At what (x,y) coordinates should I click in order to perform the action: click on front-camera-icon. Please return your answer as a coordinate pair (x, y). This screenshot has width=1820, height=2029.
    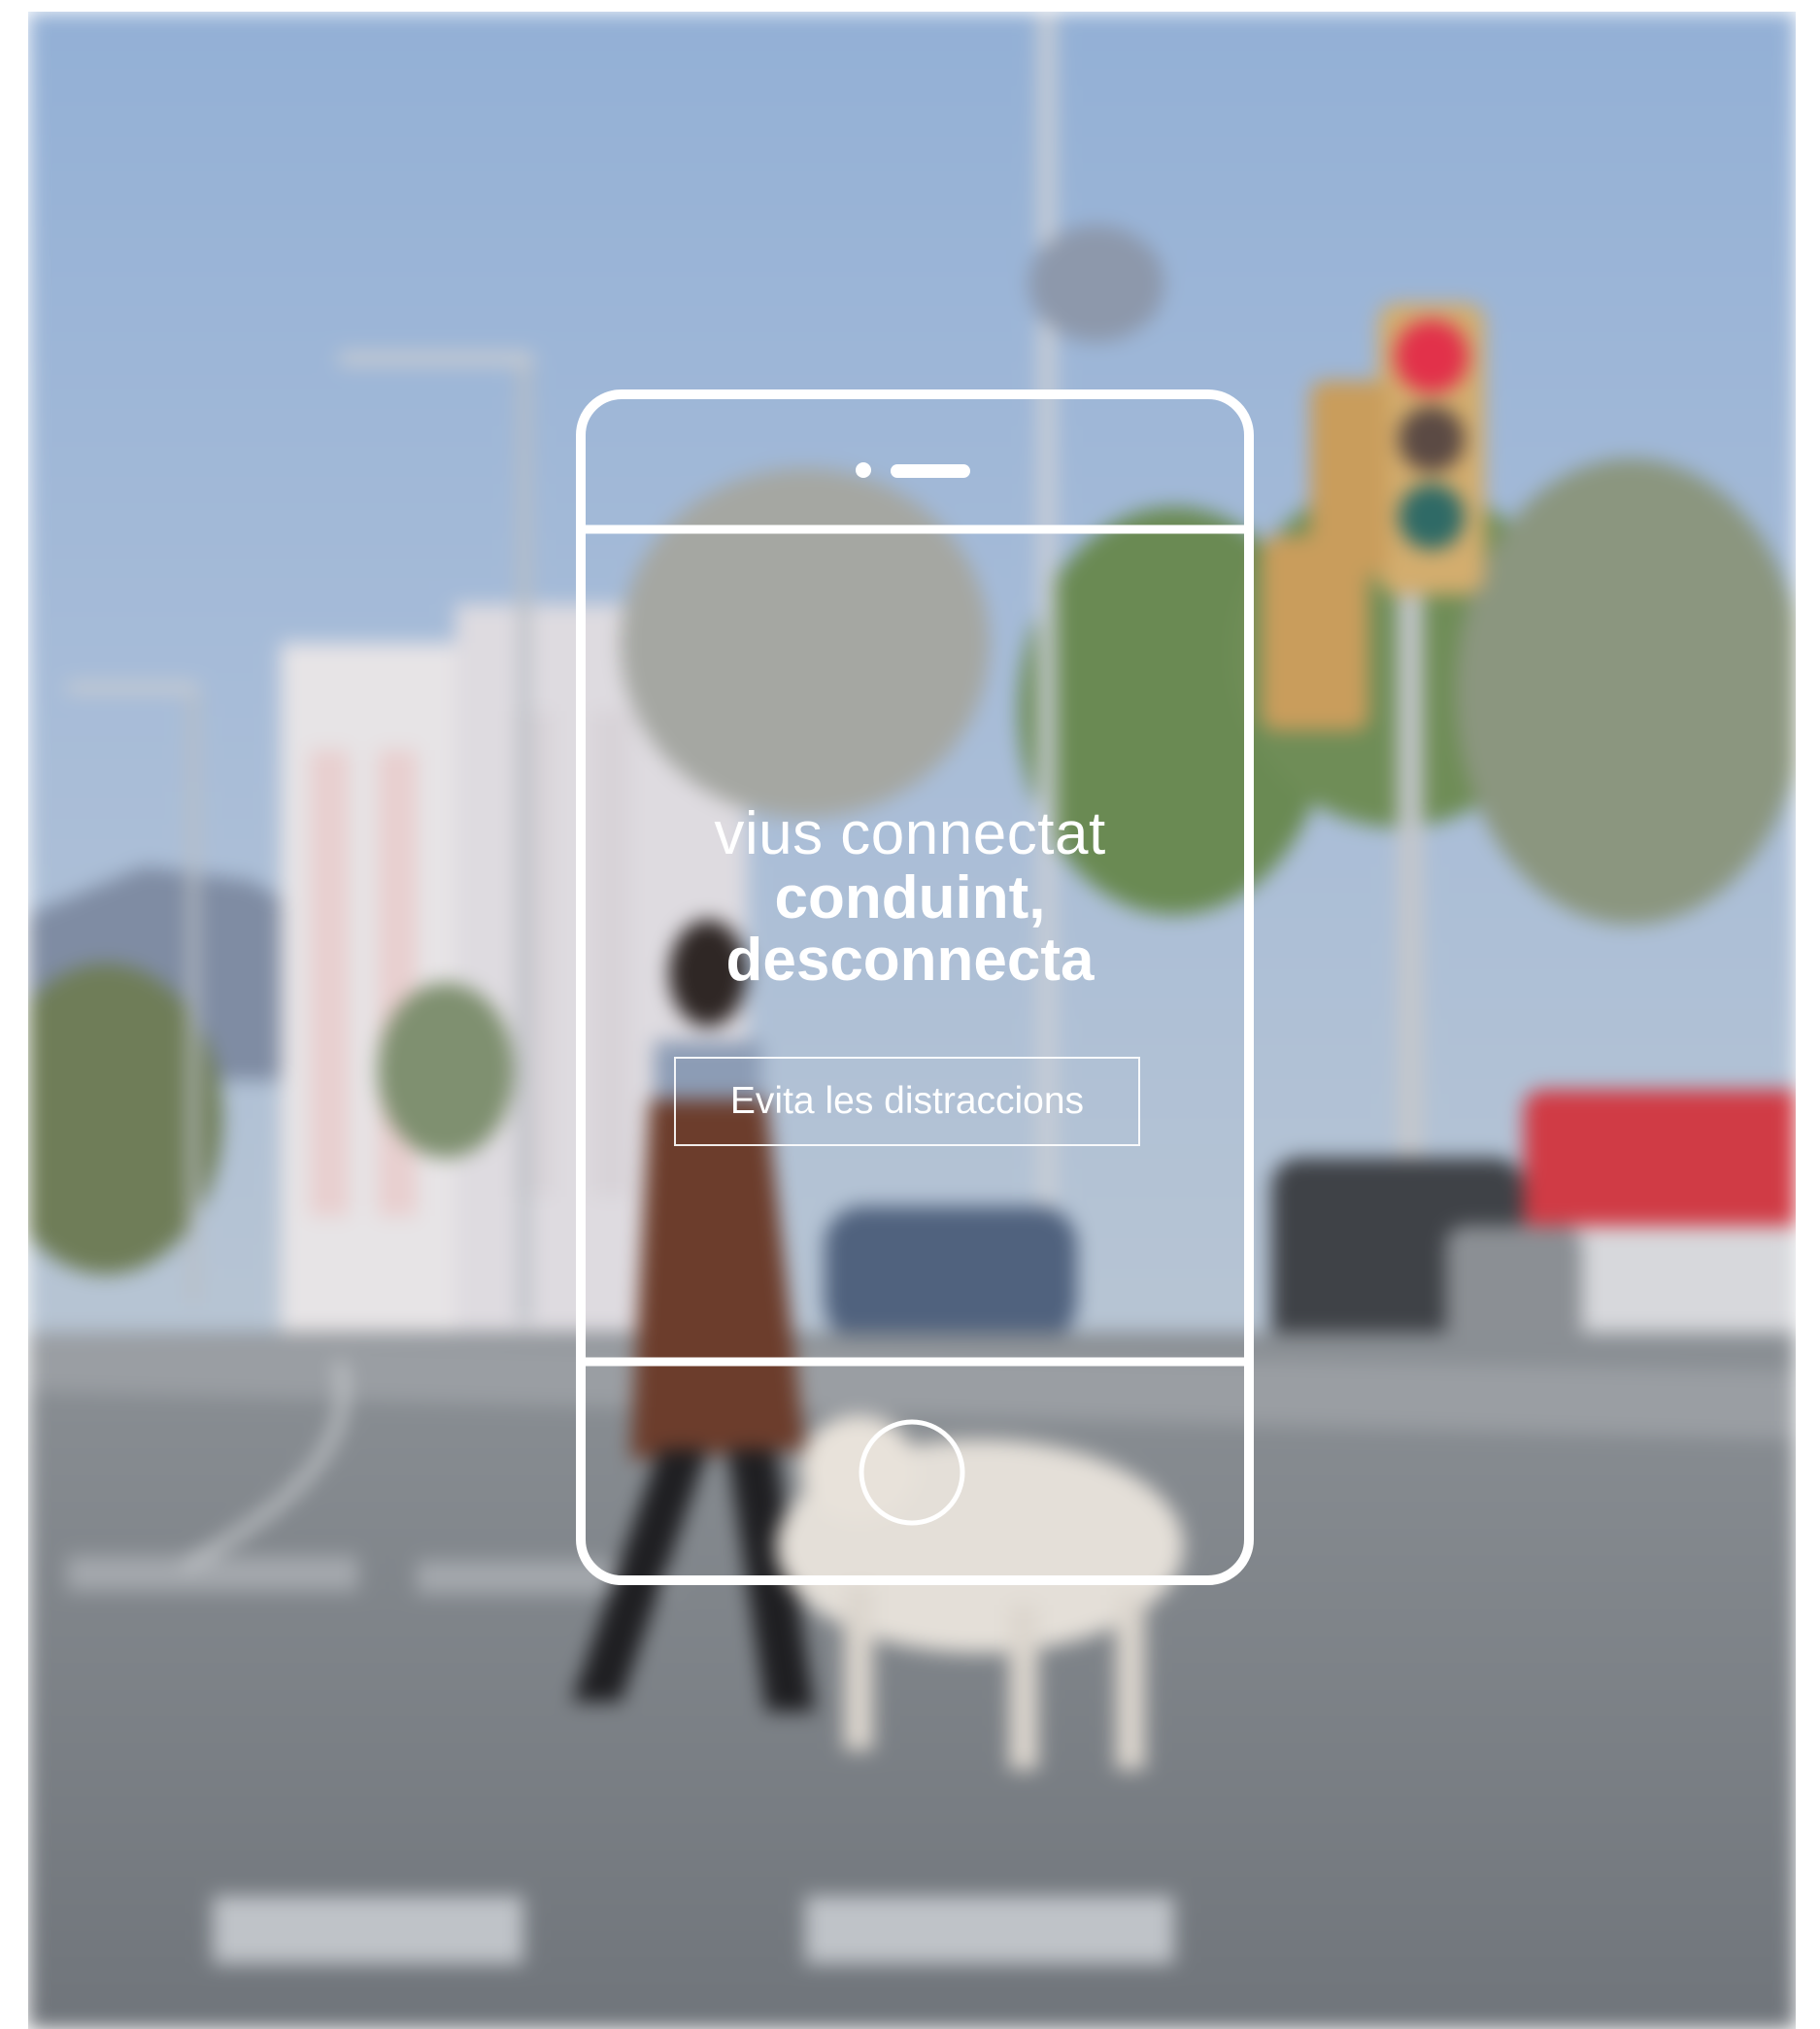
    Looking at the image, I should click on (863, 470).